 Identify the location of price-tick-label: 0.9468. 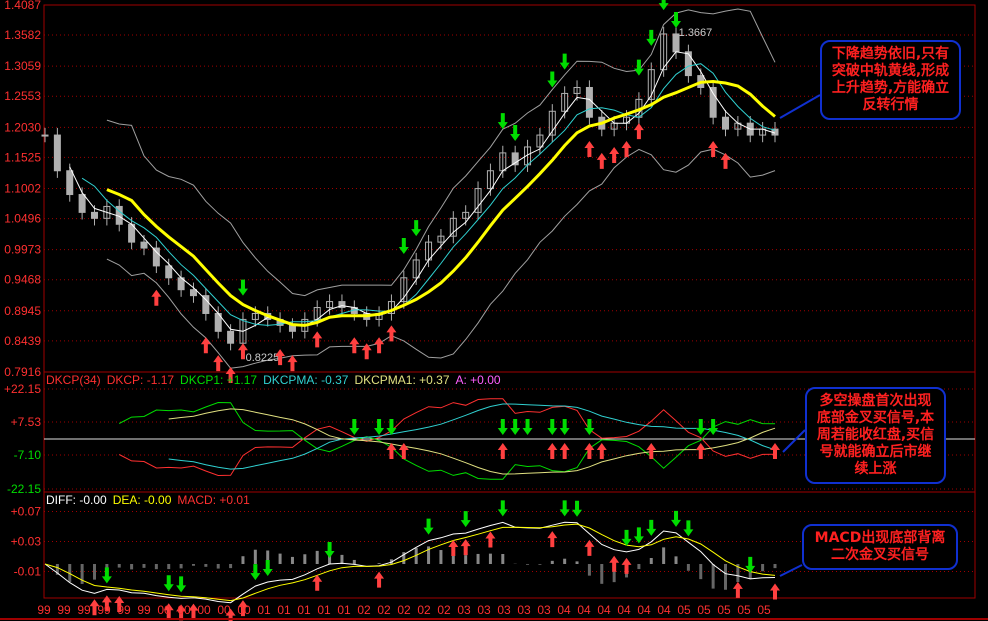
(22, 280).